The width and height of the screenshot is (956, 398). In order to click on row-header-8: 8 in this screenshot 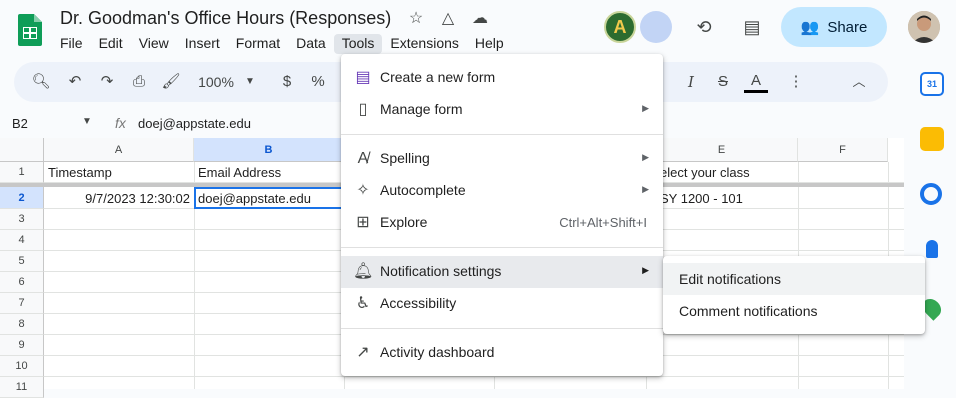, I will do `click(22, 324)`.